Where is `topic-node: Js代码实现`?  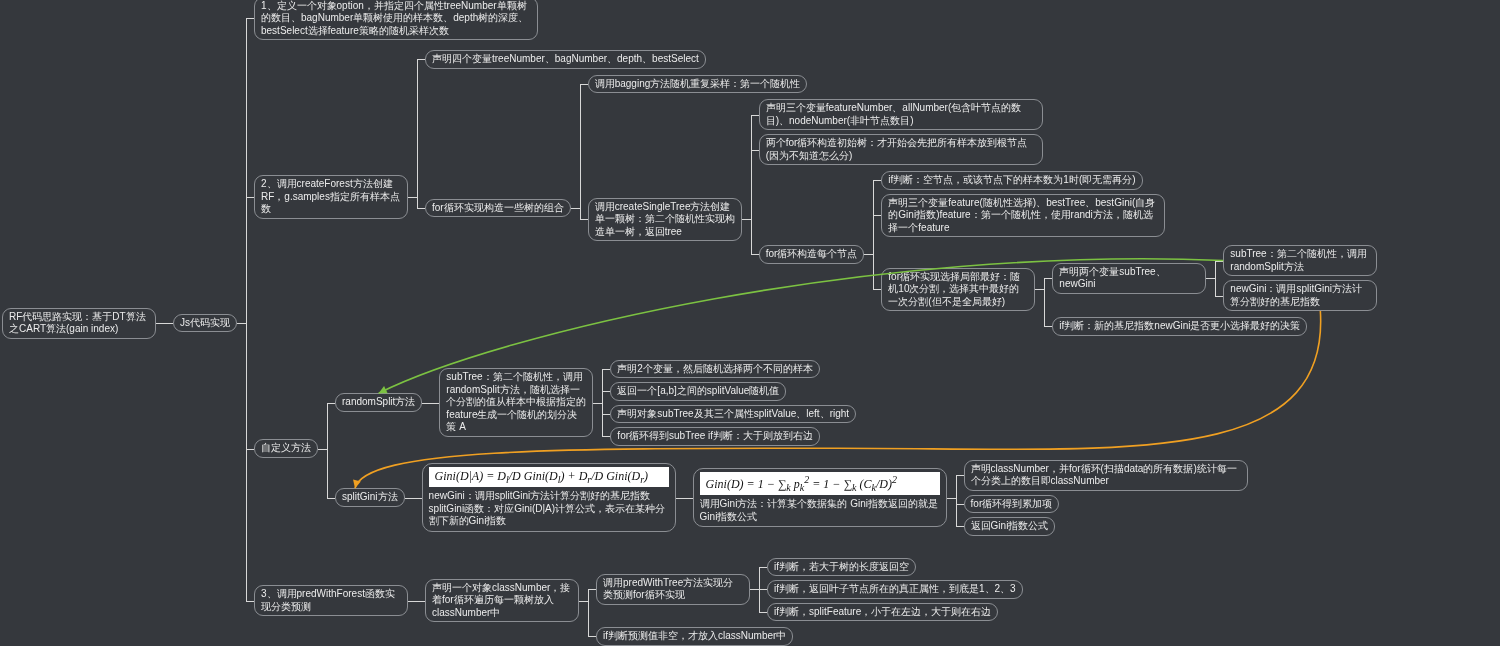 topic-node: Js代码实现 is located at coordinates (205, 323).